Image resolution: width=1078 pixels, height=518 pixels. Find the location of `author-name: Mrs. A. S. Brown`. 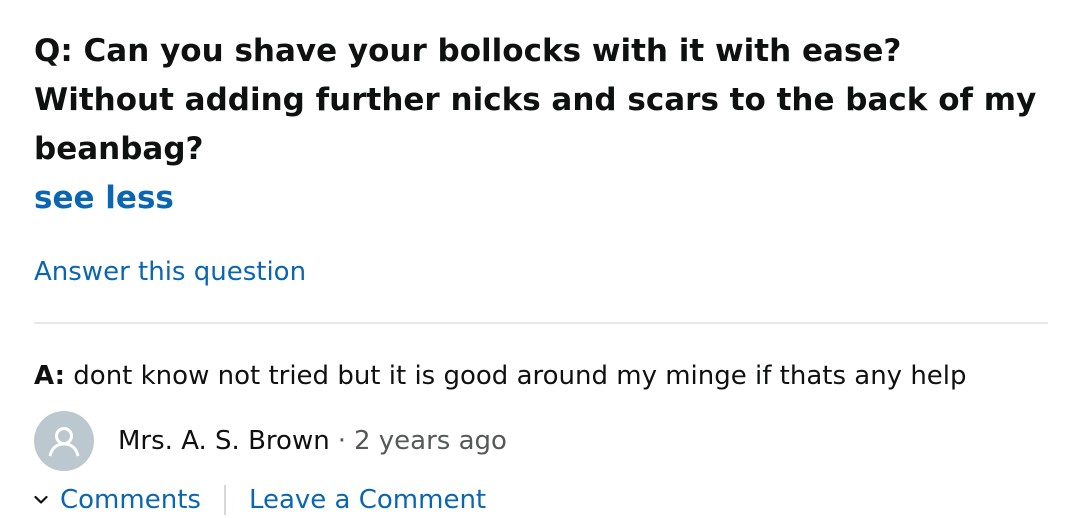

author-name: Mrs. A. S. Brown is located at coordinates (224, 441).